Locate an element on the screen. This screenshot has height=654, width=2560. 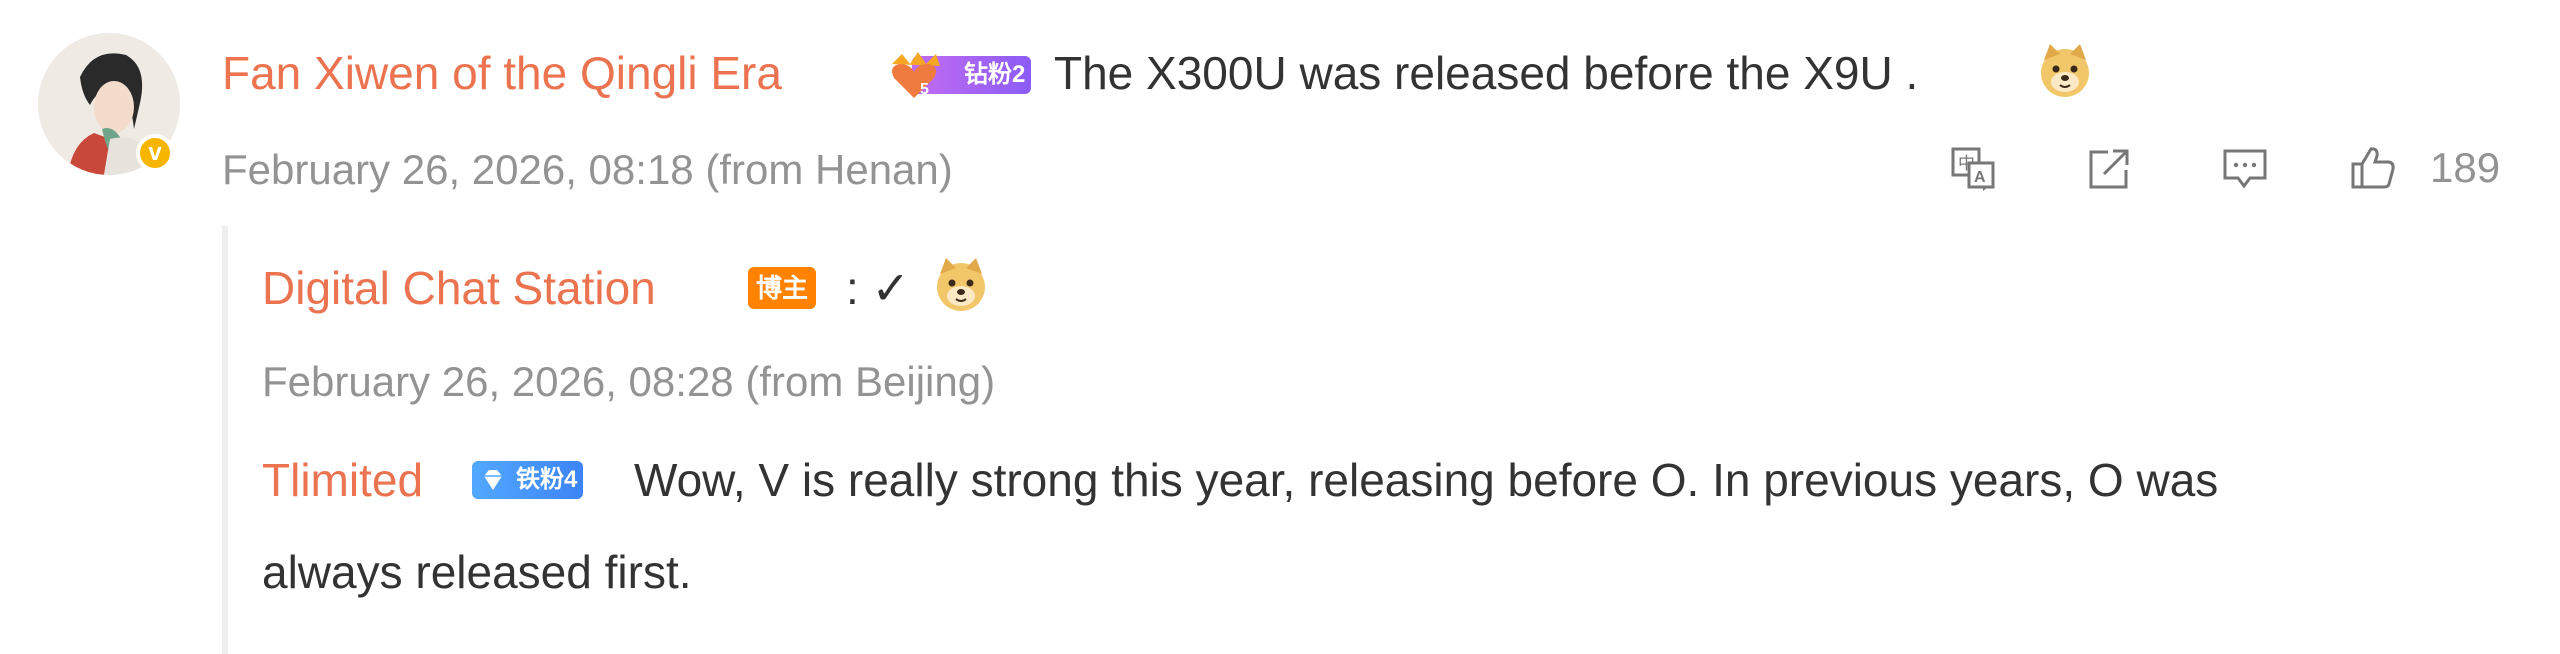
reply-timestamp: February 26, 2026, 08:28 is located at coordinates (498, 381).